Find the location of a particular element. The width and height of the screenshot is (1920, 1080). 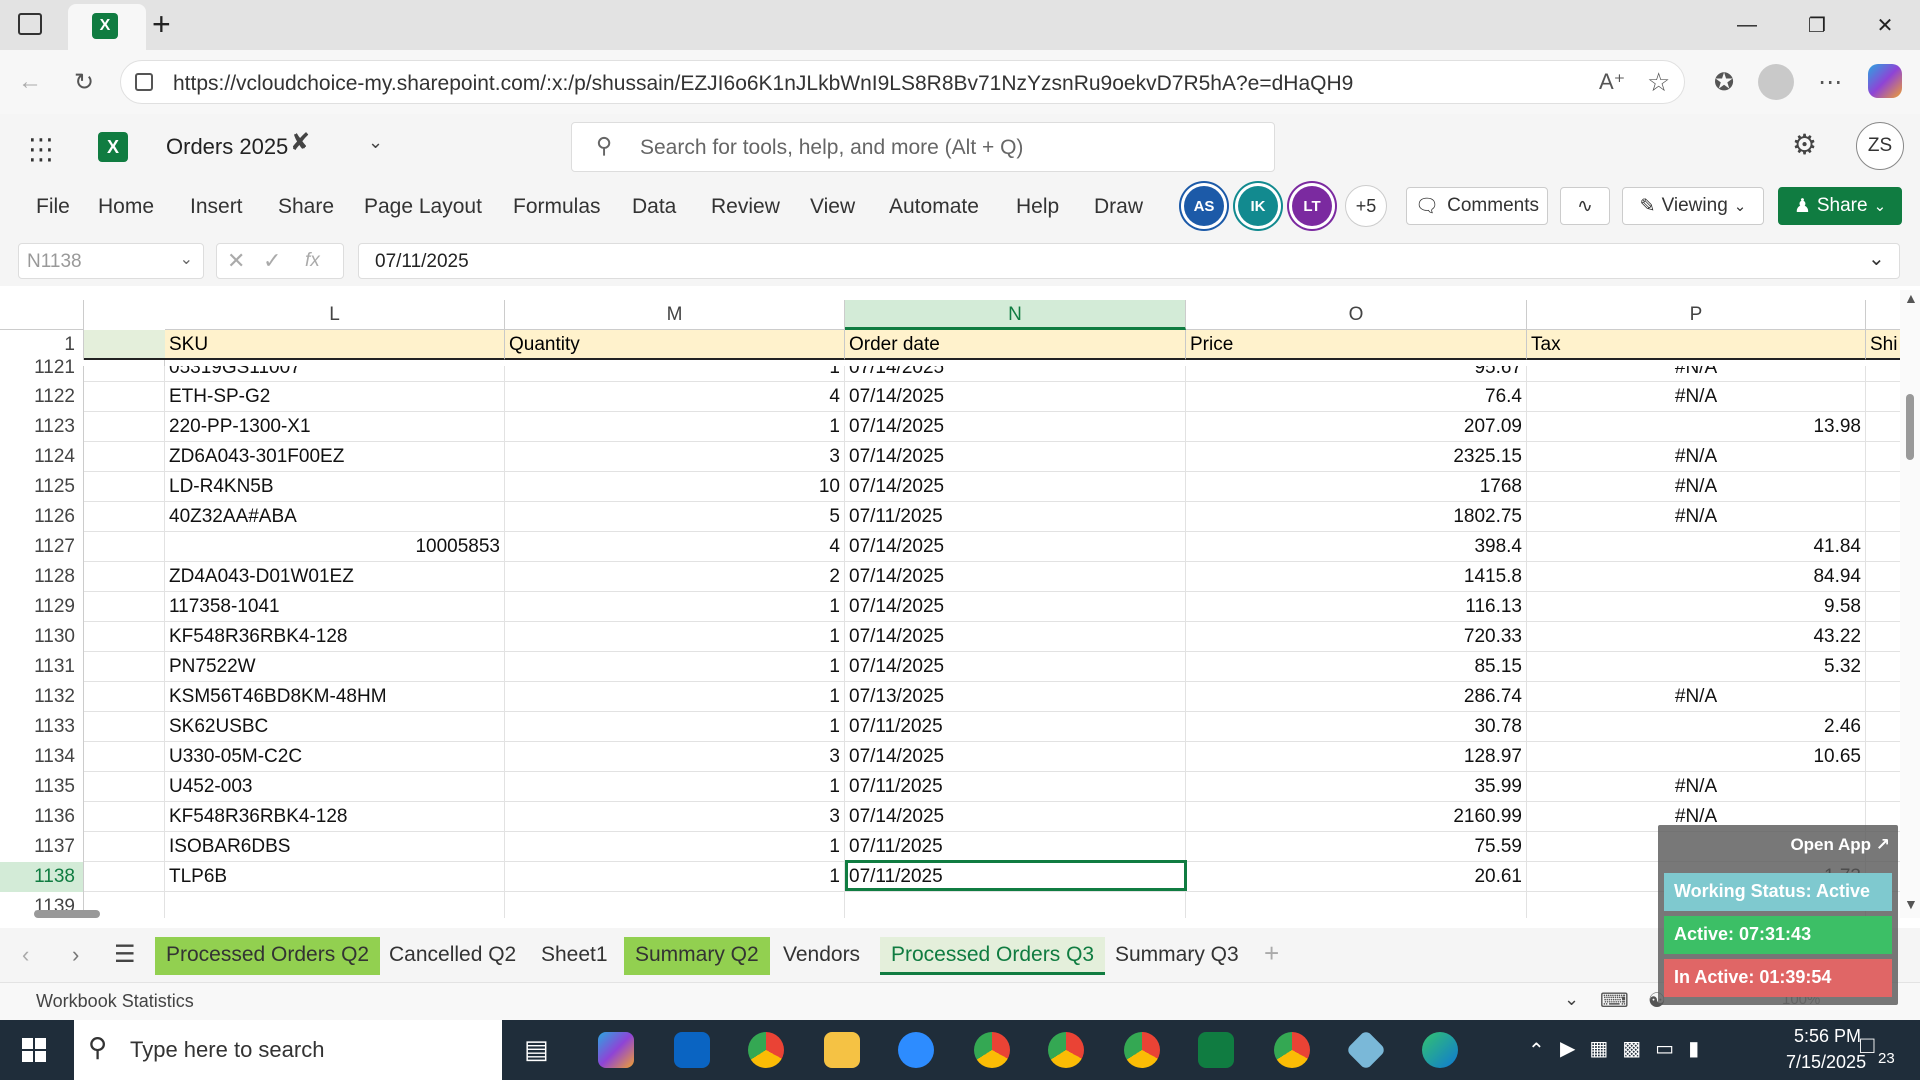

column-header-p: P is located at coordinates (1696, 315).